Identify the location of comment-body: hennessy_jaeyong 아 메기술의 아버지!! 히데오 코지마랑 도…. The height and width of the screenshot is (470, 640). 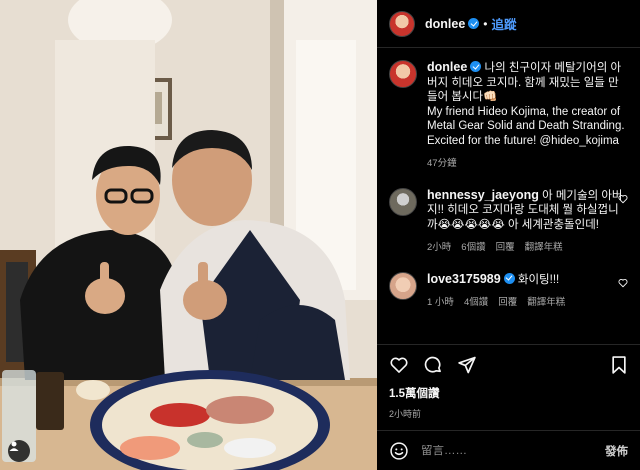
(527, 222).